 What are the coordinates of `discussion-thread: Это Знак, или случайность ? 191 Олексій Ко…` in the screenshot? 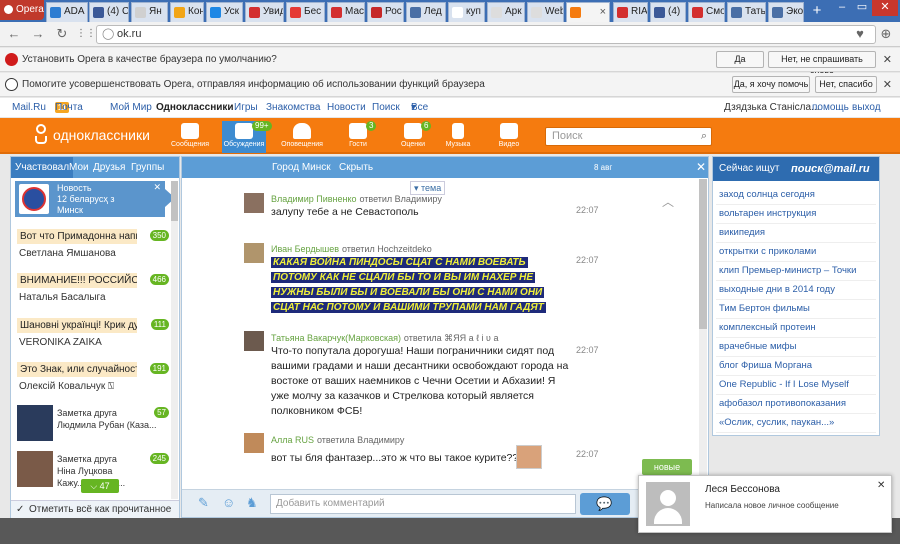 It's located at (93, 378).